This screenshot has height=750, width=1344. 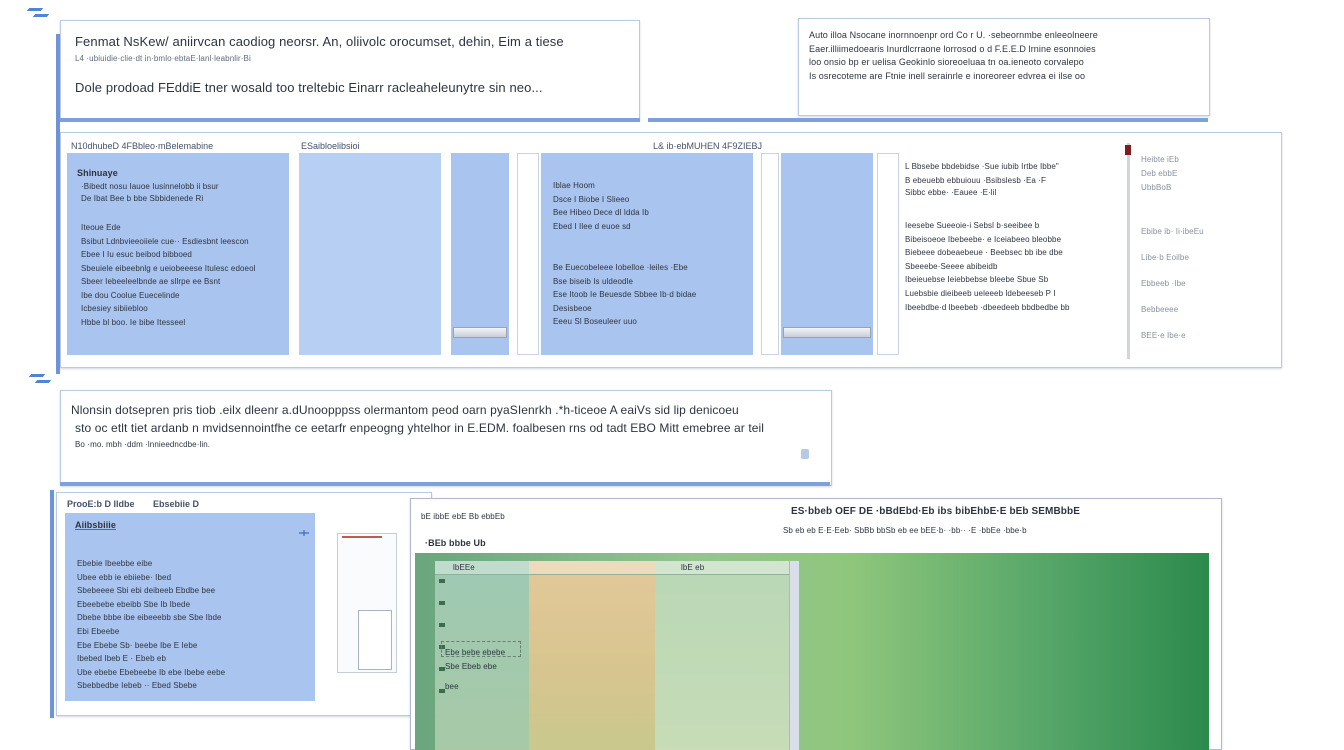 What do you see at coordinates (375, 640) in the screenshot?
I see `dialog-list` at bounding box center [375, 640].